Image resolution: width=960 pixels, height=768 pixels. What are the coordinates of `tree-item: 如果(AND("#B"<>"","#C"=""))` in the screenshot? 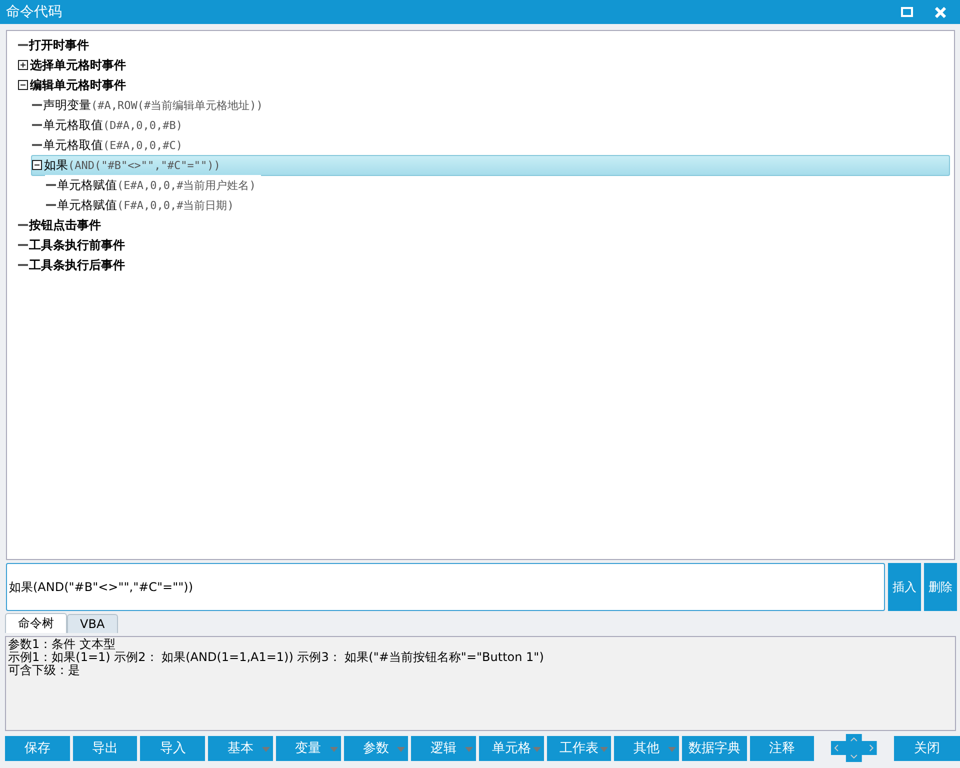 It's located at (490, 165).